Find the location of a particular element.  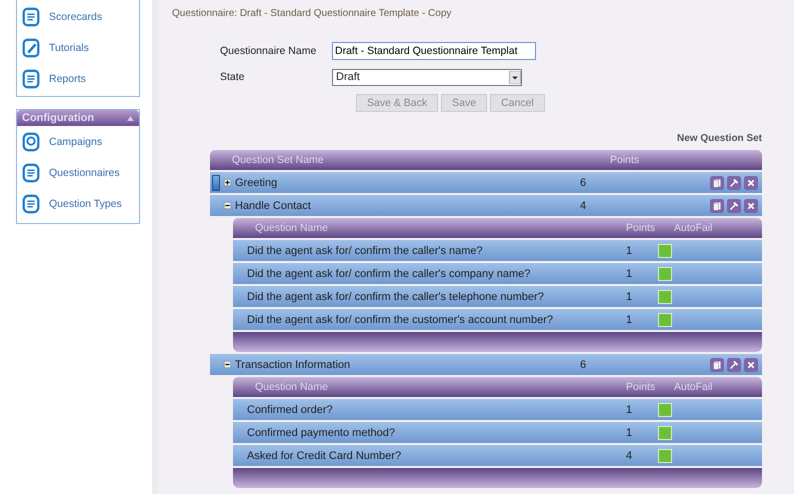

question-row: Did the agent ask for/ confirm the caller's company name? 1 is located at coordinates (497, 273).